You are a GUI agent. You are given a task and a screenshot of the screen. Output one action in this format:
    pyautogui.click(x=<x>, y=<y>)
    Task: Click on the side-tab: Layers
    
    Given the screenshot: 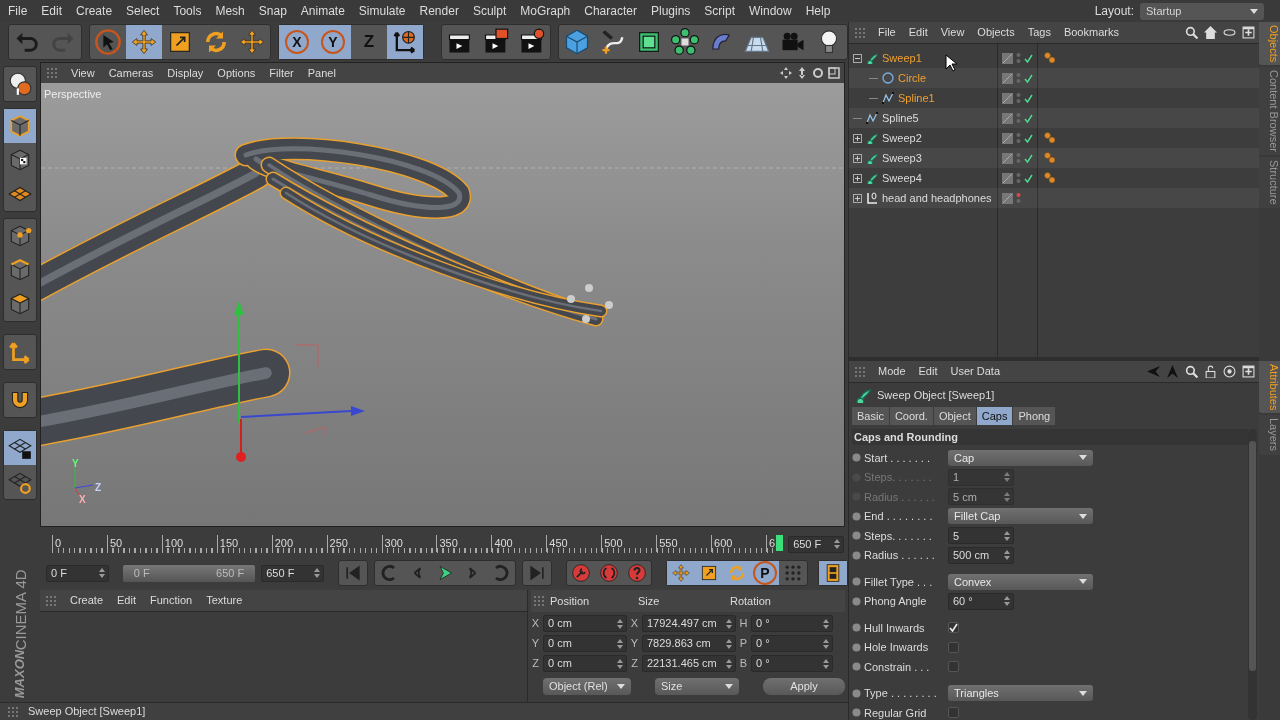 What is the action you would take?
    pyautogui.click(x=1269, y=435)
    